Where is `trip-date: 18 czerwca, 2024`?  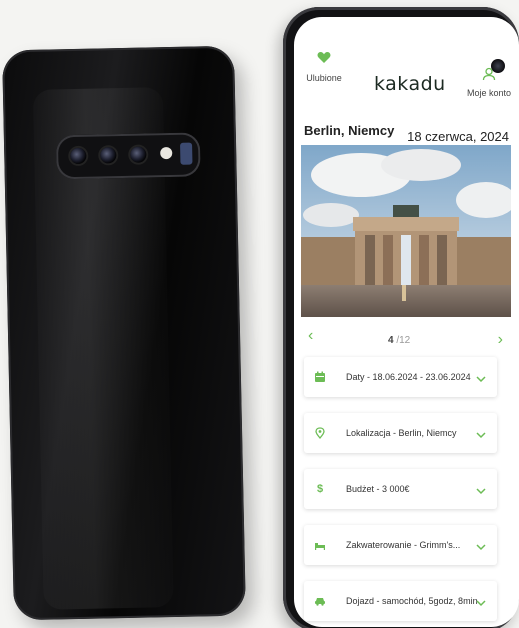 trip-date: 18 czerwca, 2024 is located at coordinates (458, 136).